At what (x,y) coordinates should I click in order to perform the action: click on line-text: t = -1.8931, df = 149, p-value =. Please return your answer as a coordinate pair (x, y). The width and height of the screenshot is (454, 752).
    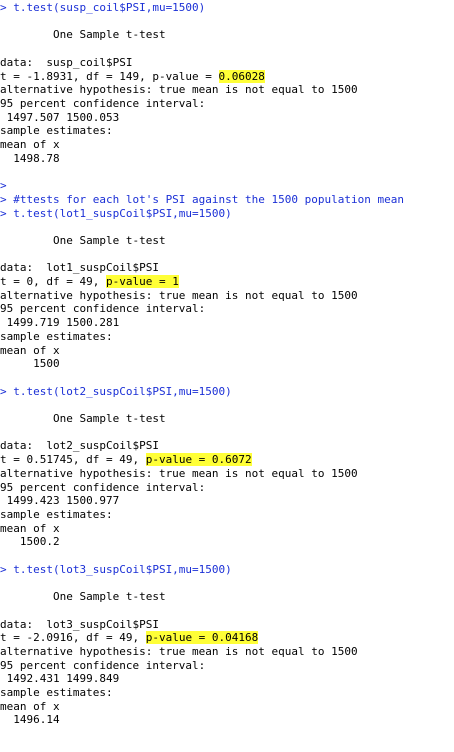
    Looking at the image, I should click on (109, 76).